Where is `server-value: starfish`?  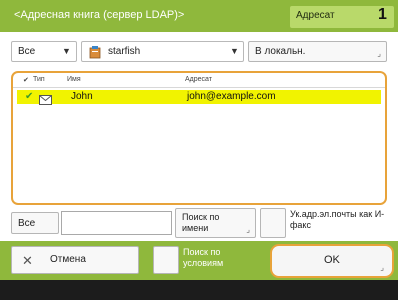 server-value: starfish is located at coordinates (124, 51).